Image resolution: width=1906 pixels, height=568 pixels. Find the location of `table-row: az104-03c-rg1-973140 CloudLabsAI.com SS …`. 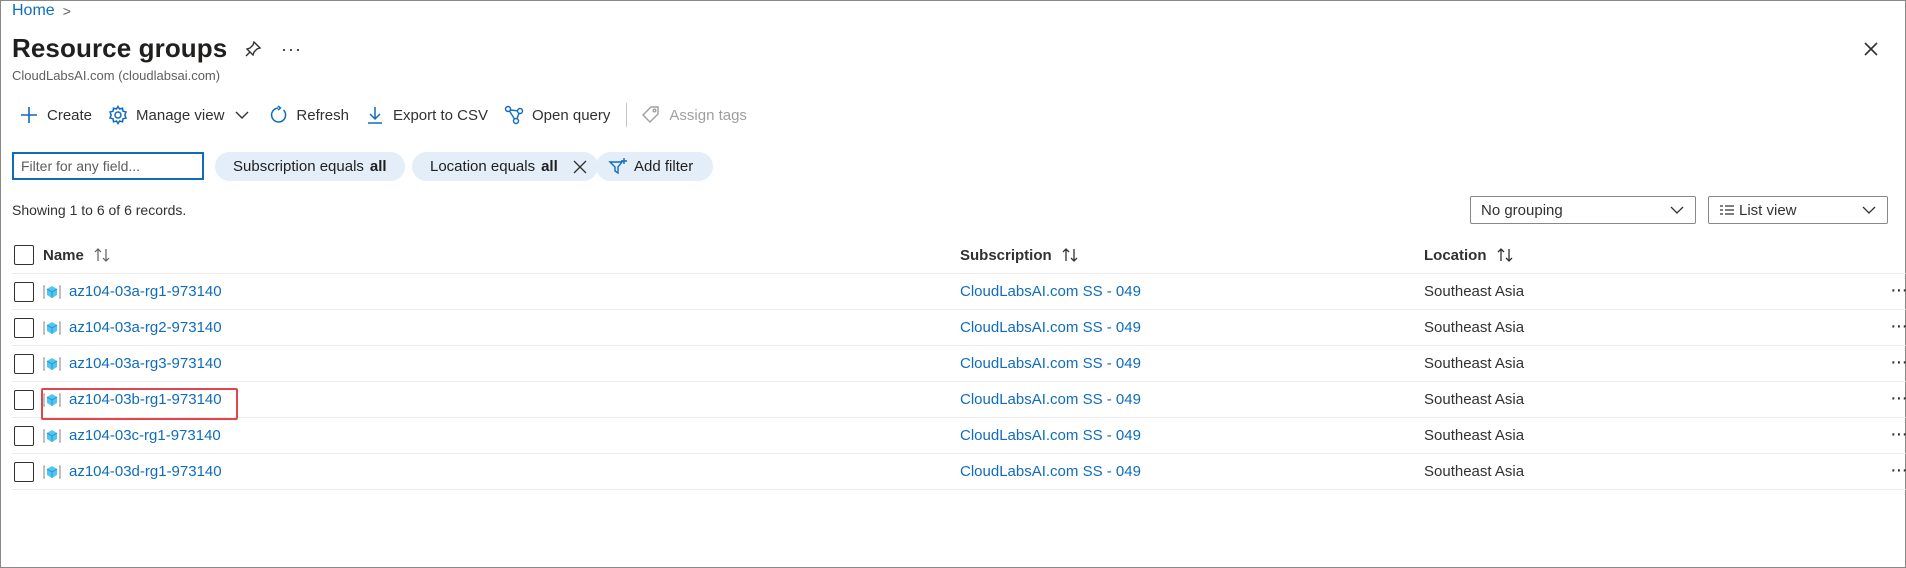

table-row: az104-03c-rg1-973140 CloudLabsAI.com SS … is located at coordinates (959, 436).